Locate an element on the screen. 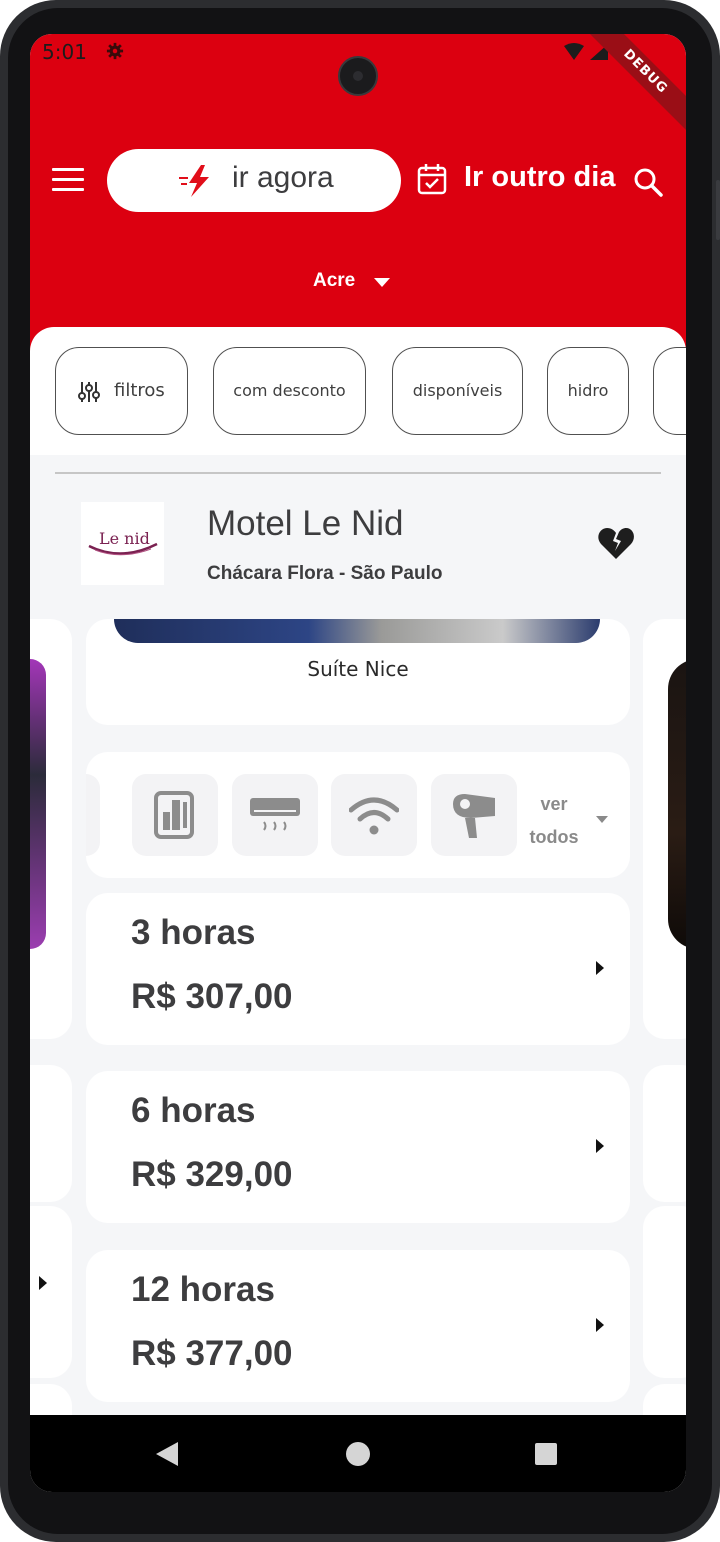 This screenshot has width=720, height=1542. prev-suite-photo is located at coordinates (38, 804).